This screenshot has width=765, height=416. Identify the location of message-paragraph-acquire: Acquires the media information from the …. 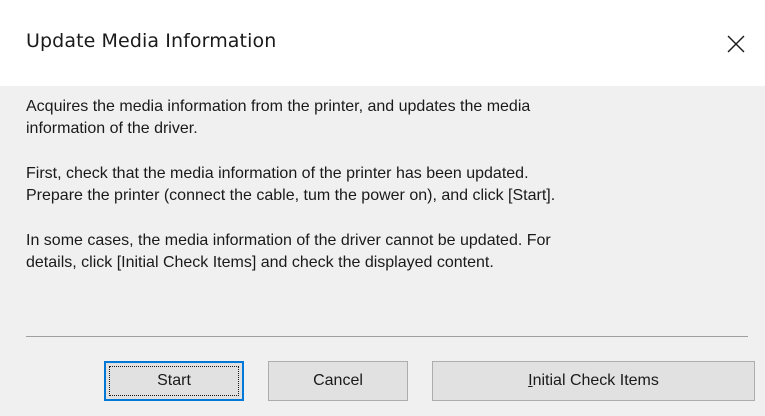
(278, 117).